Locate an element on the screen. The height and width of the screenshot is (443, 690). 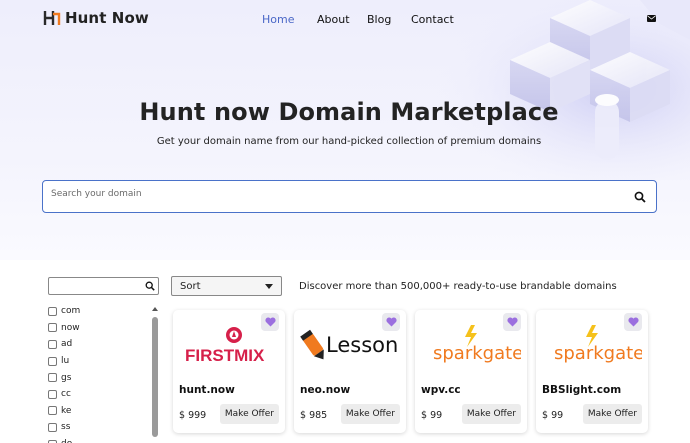
tld-filter-input is located at coordinates (97, 286).